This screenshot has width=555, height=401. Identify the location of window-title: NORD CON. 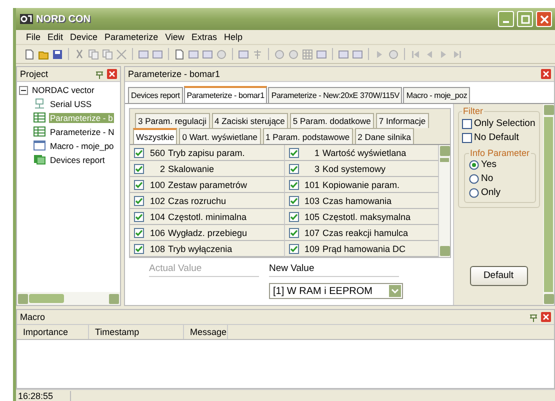
(63, 19).